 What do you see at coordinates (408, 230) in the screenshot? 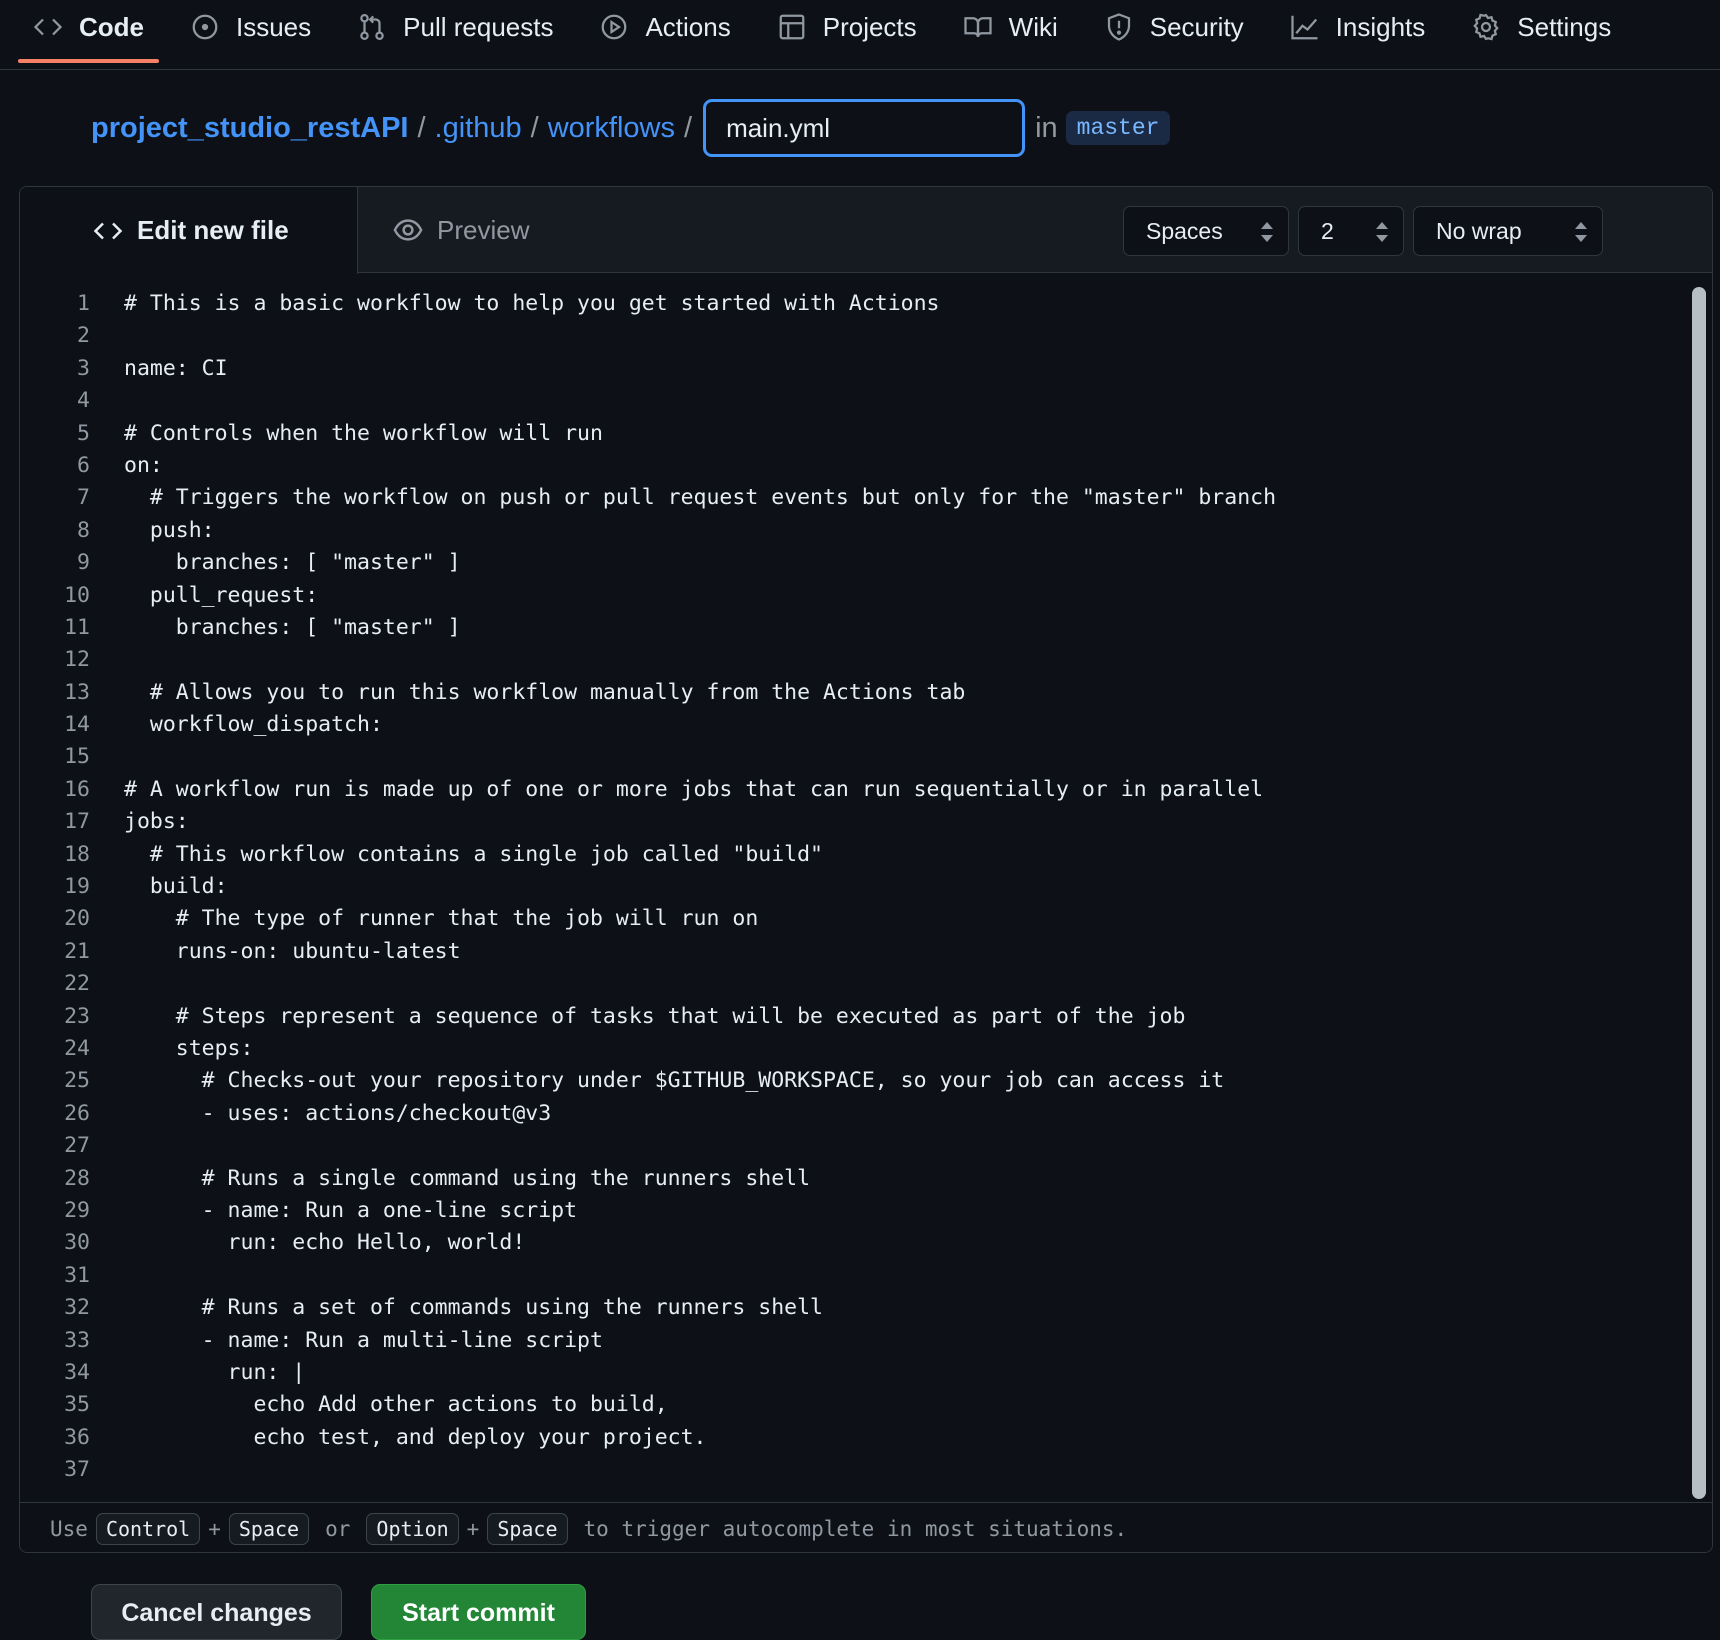
I see `eye-icon` at bounding box center [408, 230].